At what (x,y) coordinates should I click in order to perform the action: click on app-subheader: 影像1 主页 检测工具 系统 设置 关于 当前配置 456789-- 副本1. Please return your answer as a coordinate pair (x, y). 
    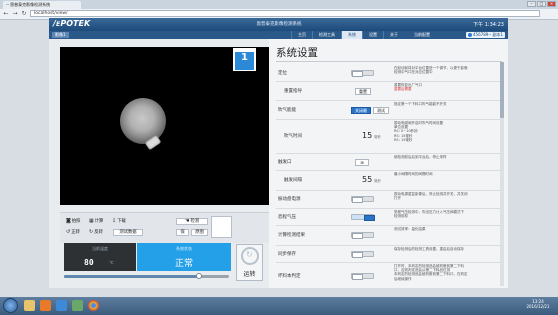
    Looking at the image, I should click on (278, 35).